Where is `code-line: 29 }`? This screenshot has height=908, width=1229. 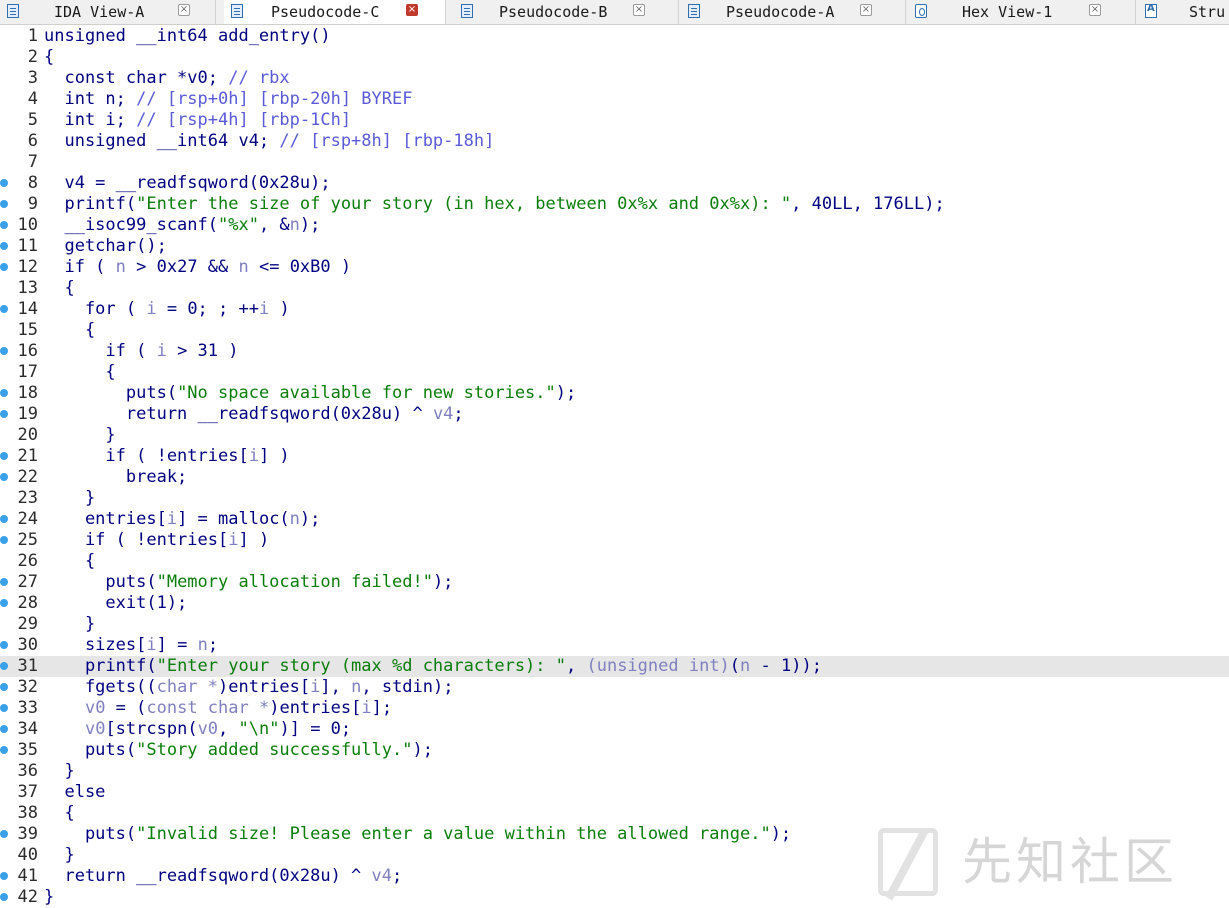 code-line: 29 } is located at coordinates (614, 624).